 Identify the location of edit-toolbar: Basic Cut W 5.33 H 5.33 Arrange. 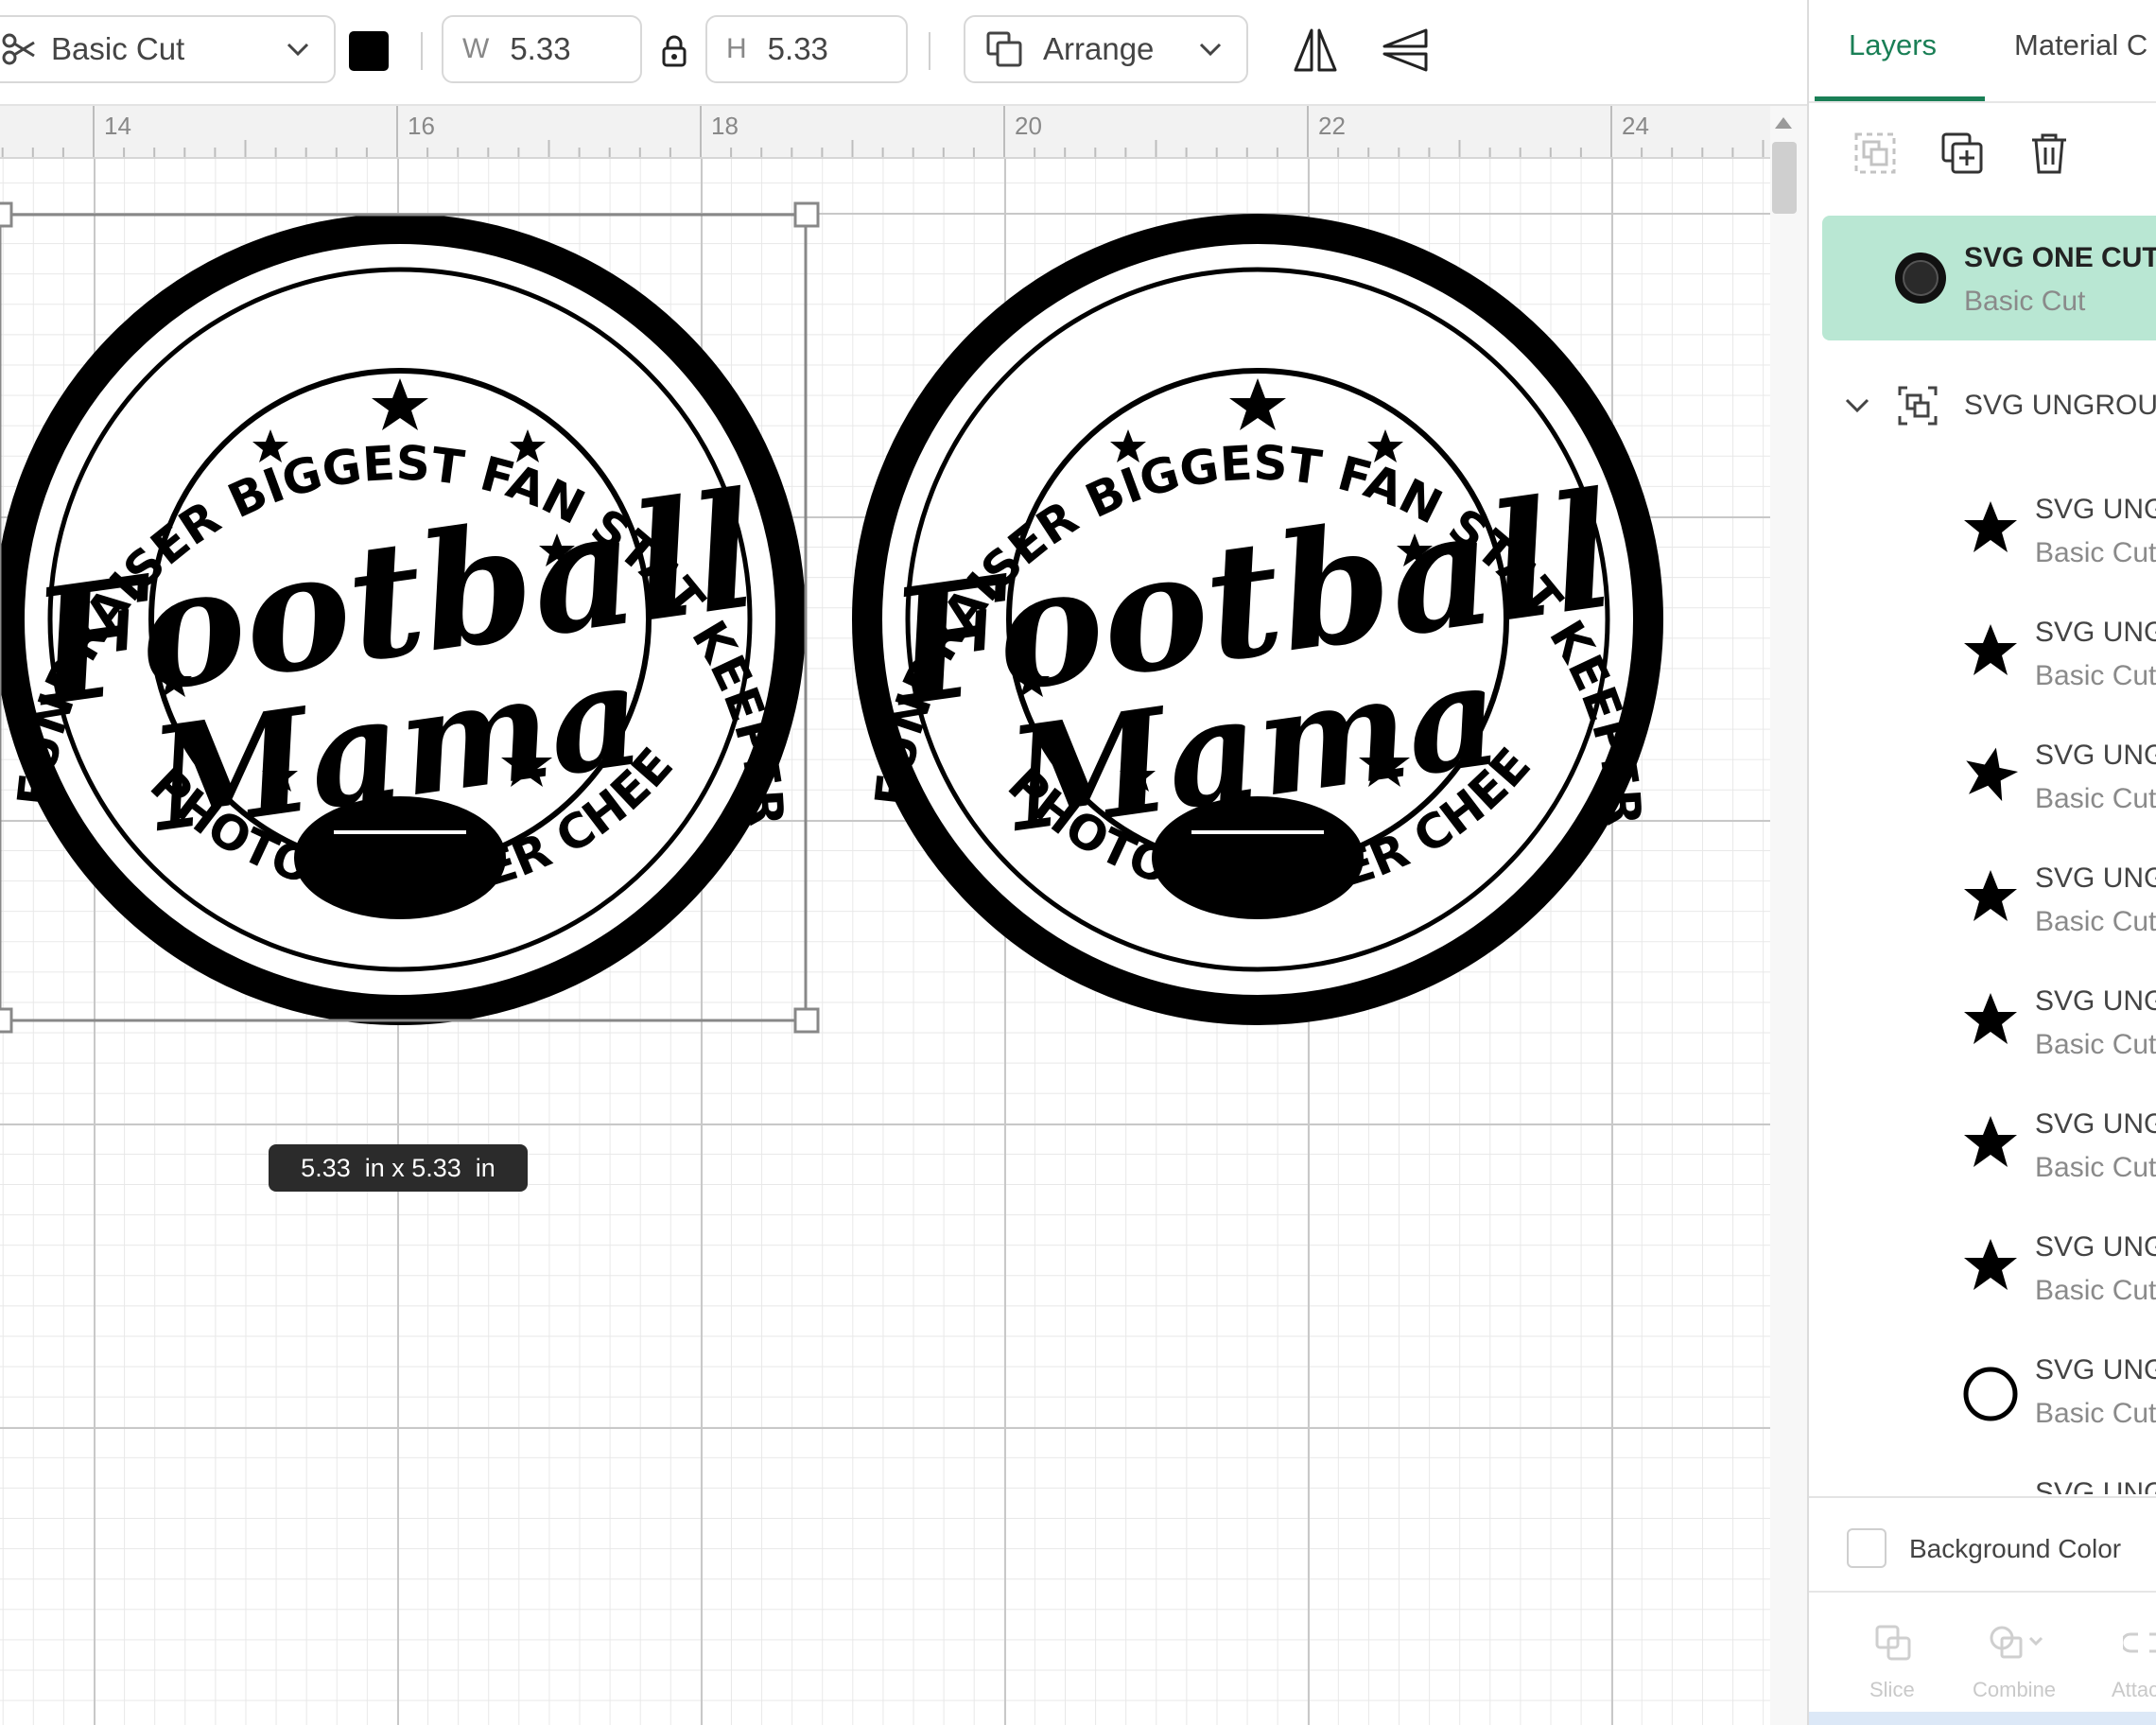
(903, 53).